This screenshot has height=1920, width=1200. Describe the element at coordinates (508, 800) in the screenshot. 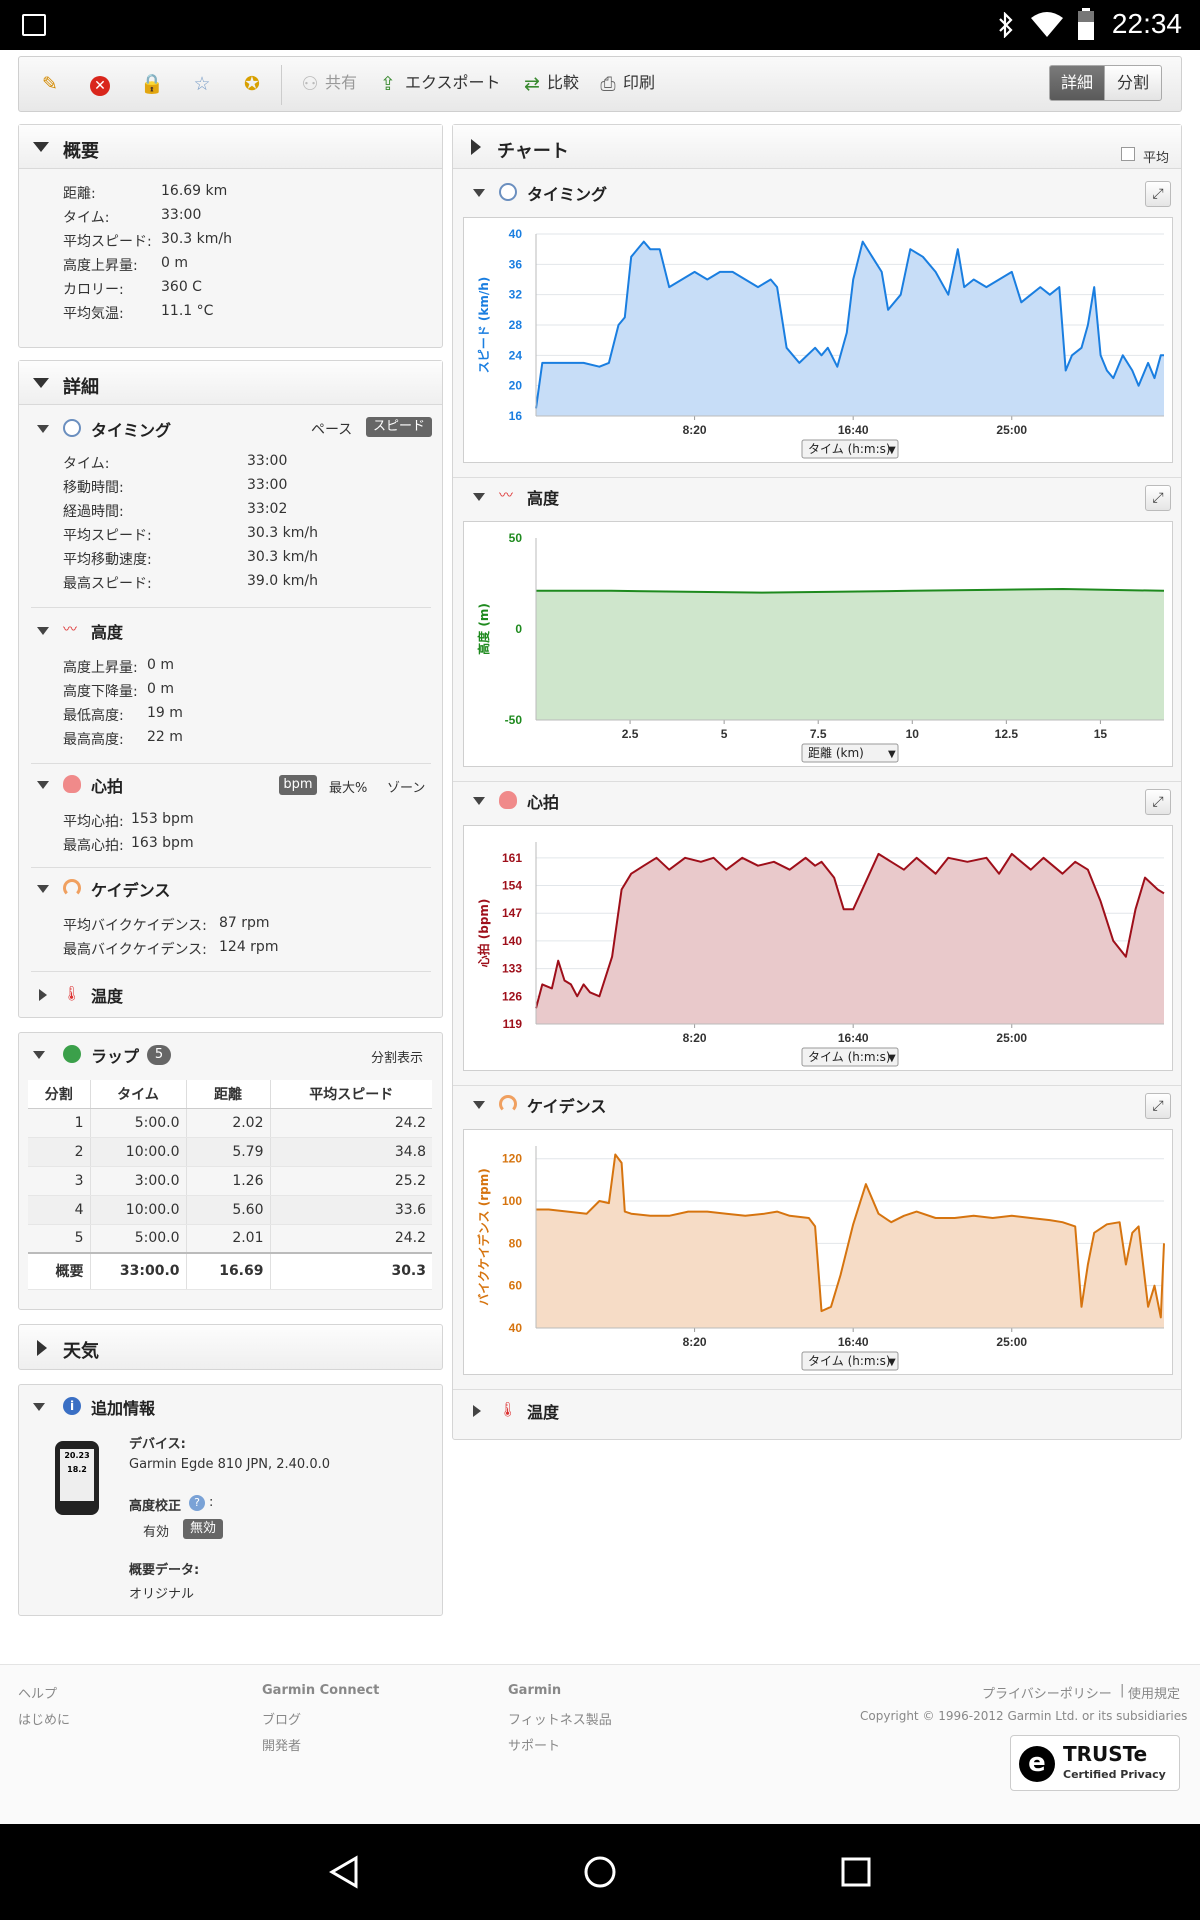

I see `heart-icon` at that location.